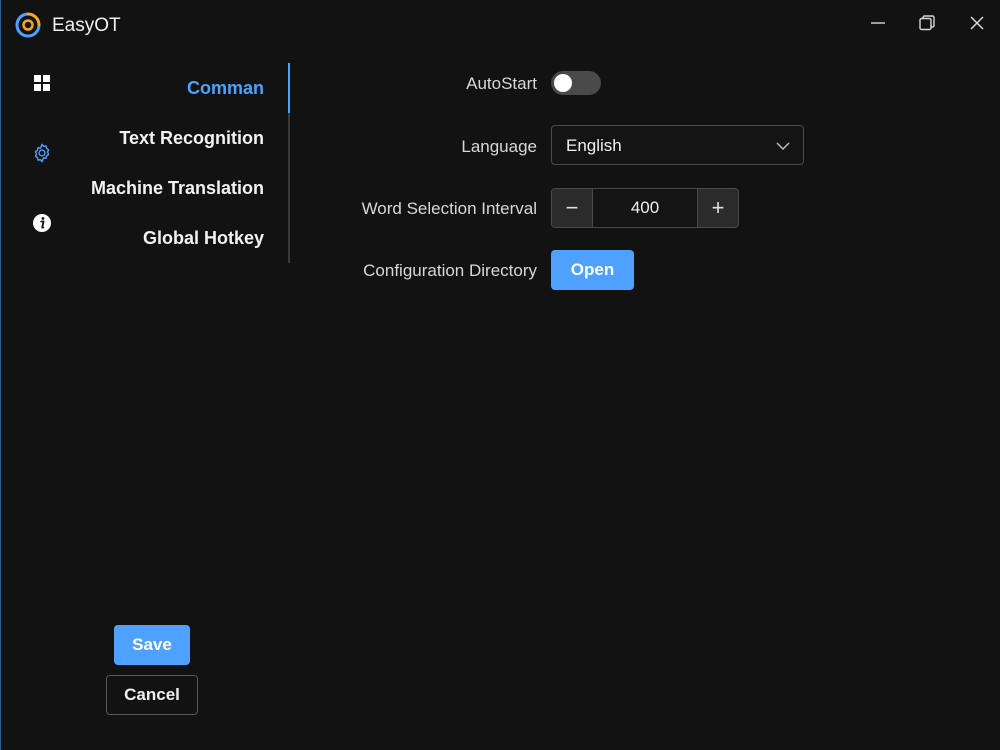 Image resolution: width=1000 pixels, height=750 pixels. I want to click on decrement-button: −, so click(572, 208).